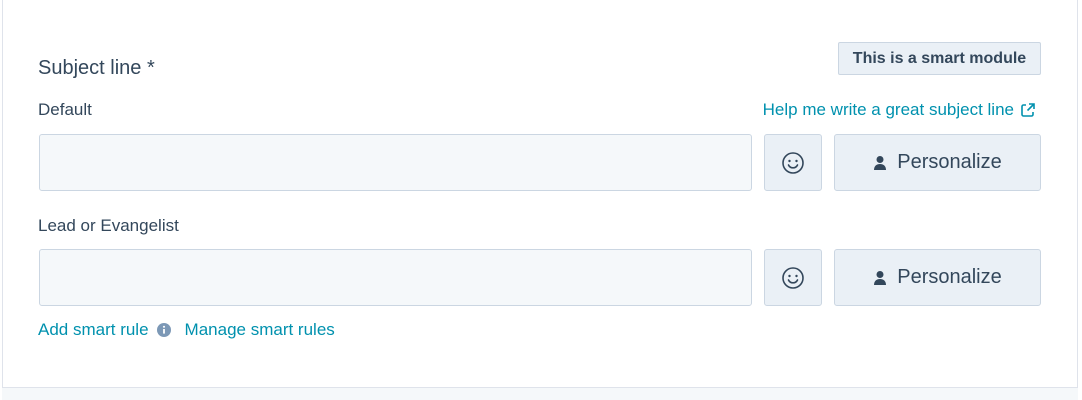  I want to click on default-subject-input, so click(395, 162).